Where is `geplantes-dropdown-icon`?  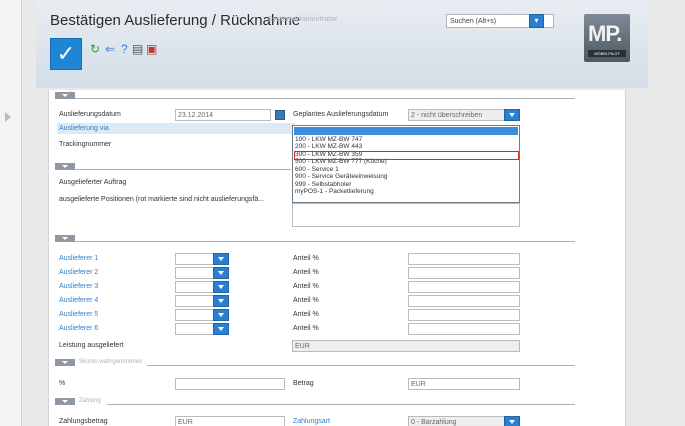 geplantes-dropdown-icon is located at coordinates (512, 115).